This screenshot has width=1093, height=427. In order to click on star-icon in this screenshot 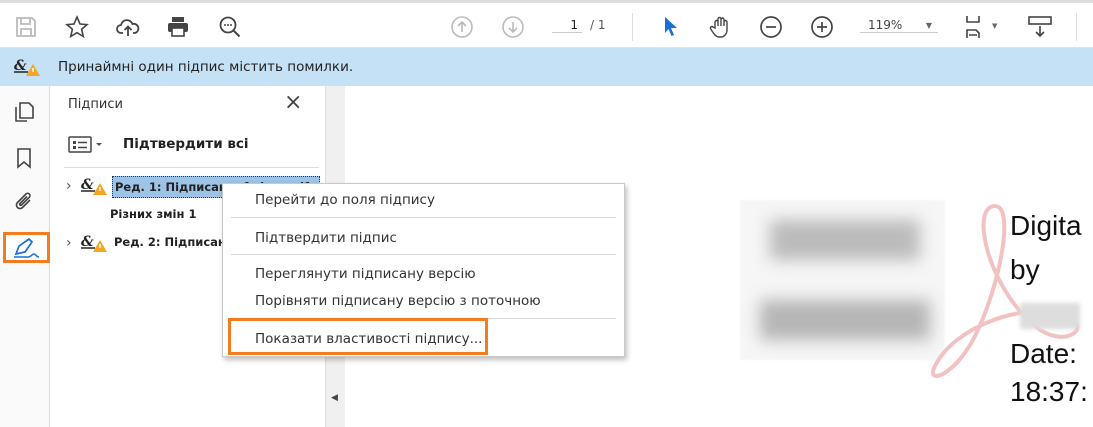, I will do `click(77, 27)`.